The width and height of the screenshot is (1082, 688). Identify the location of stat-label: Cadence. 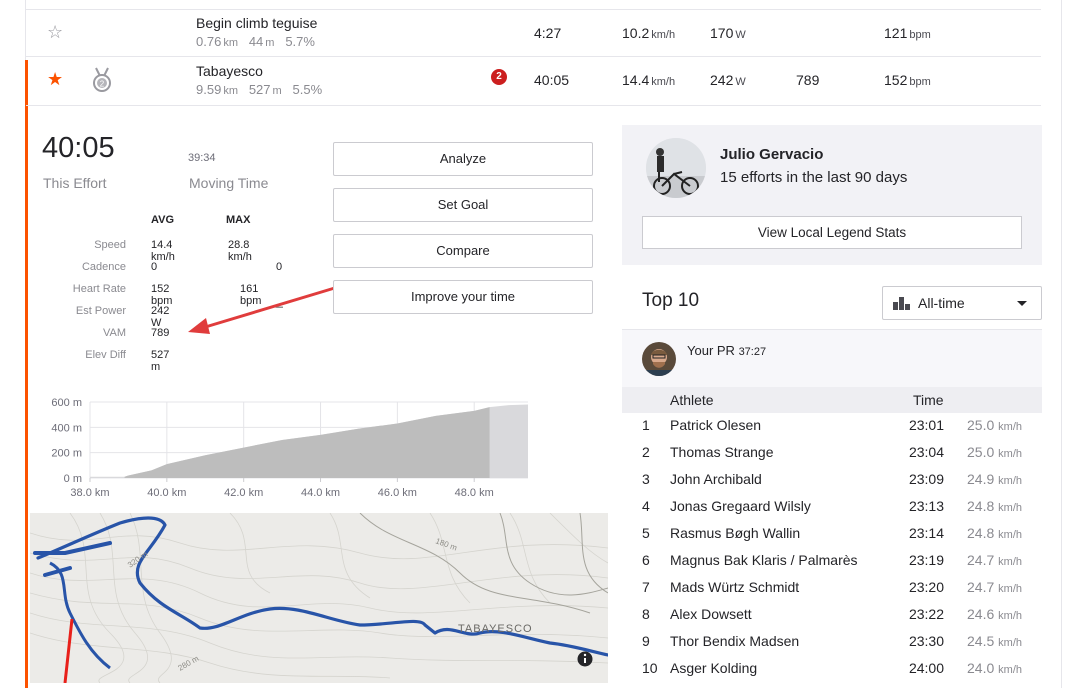
(103, 267).